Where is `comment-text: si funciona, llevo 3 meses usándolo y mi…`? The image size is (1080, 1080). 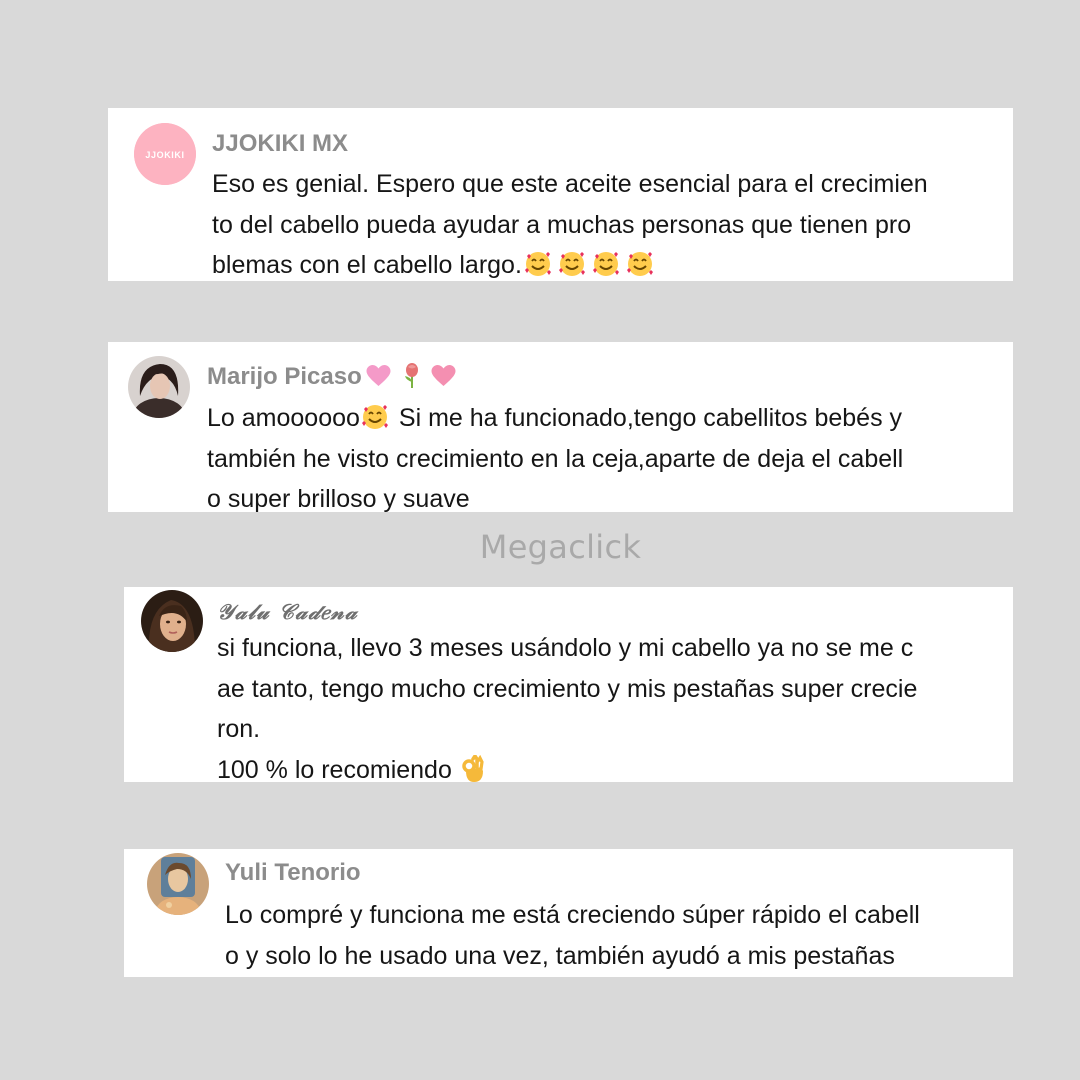
comment-text: si funciona, llevo 3 meses usándolo y mi… is located at coordinates (567, 709).